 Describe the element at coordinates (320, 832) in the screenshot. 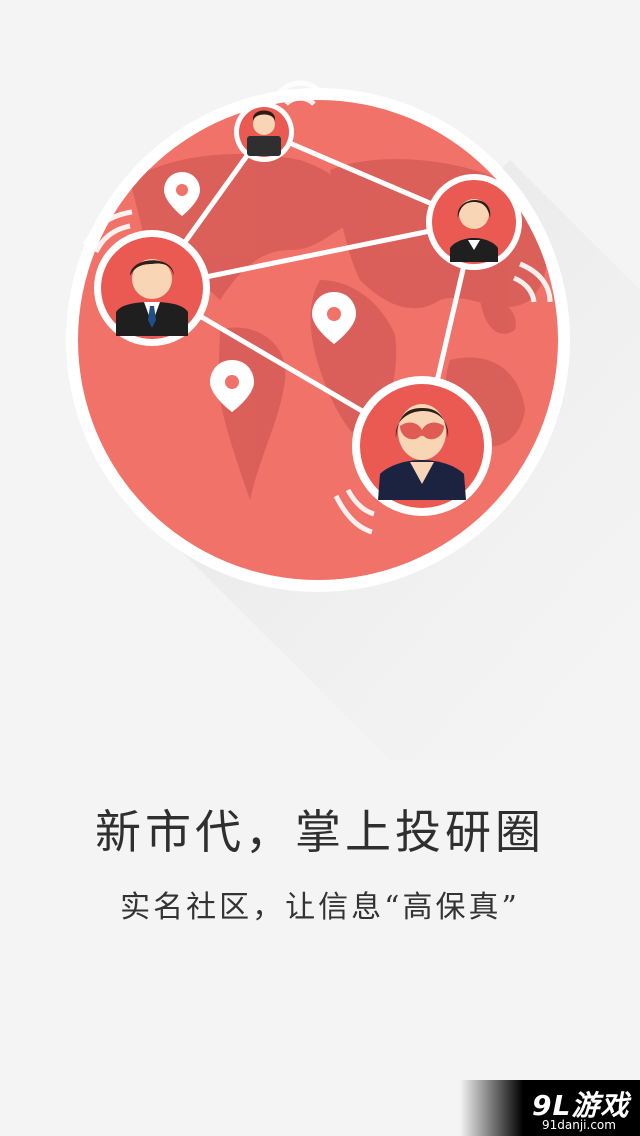

I see `headline-title: 新市代，掌上投研圈` at that location.